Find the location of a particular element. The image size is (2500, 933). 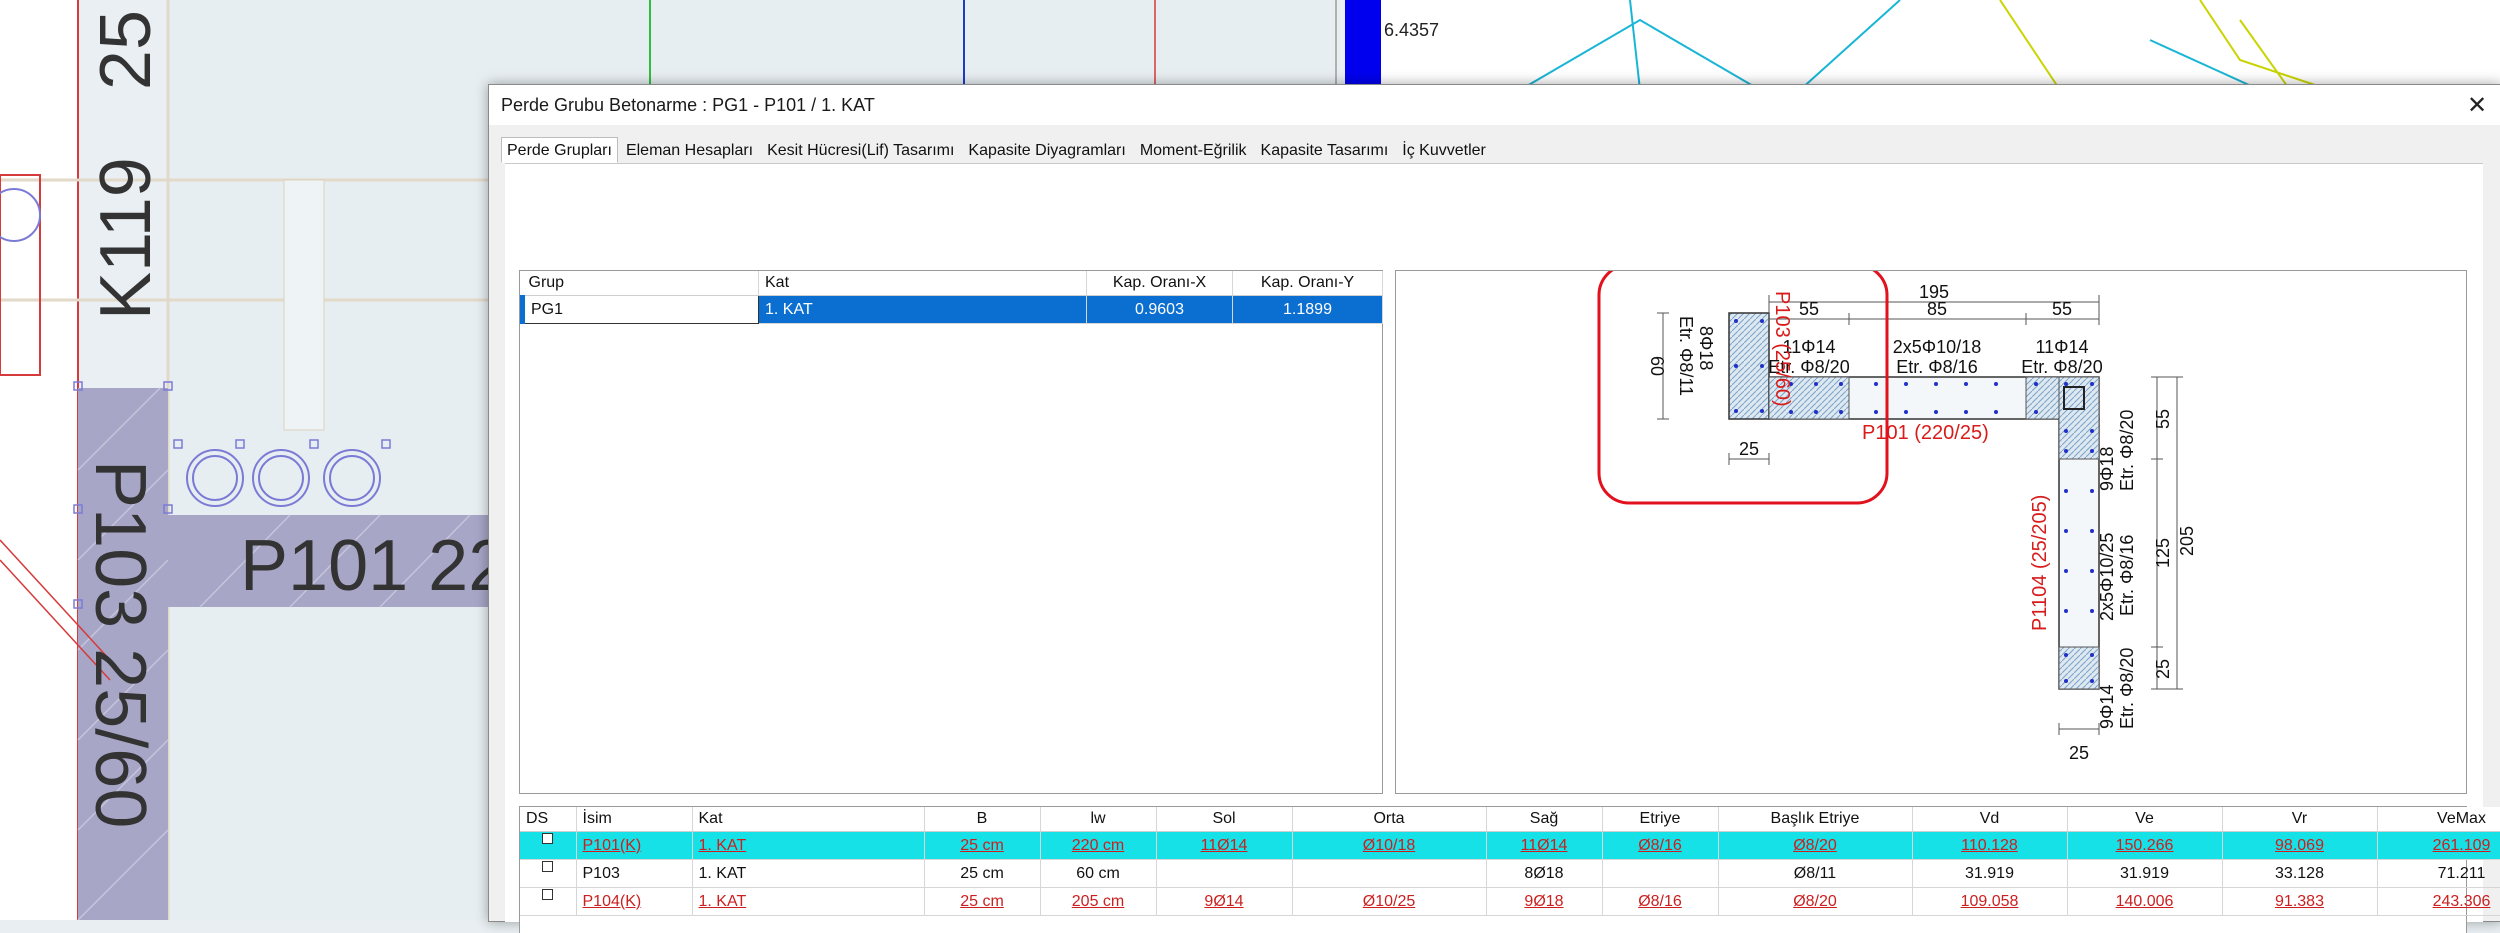

dim-v-top: 55 is located at coordinates (2163, 419).